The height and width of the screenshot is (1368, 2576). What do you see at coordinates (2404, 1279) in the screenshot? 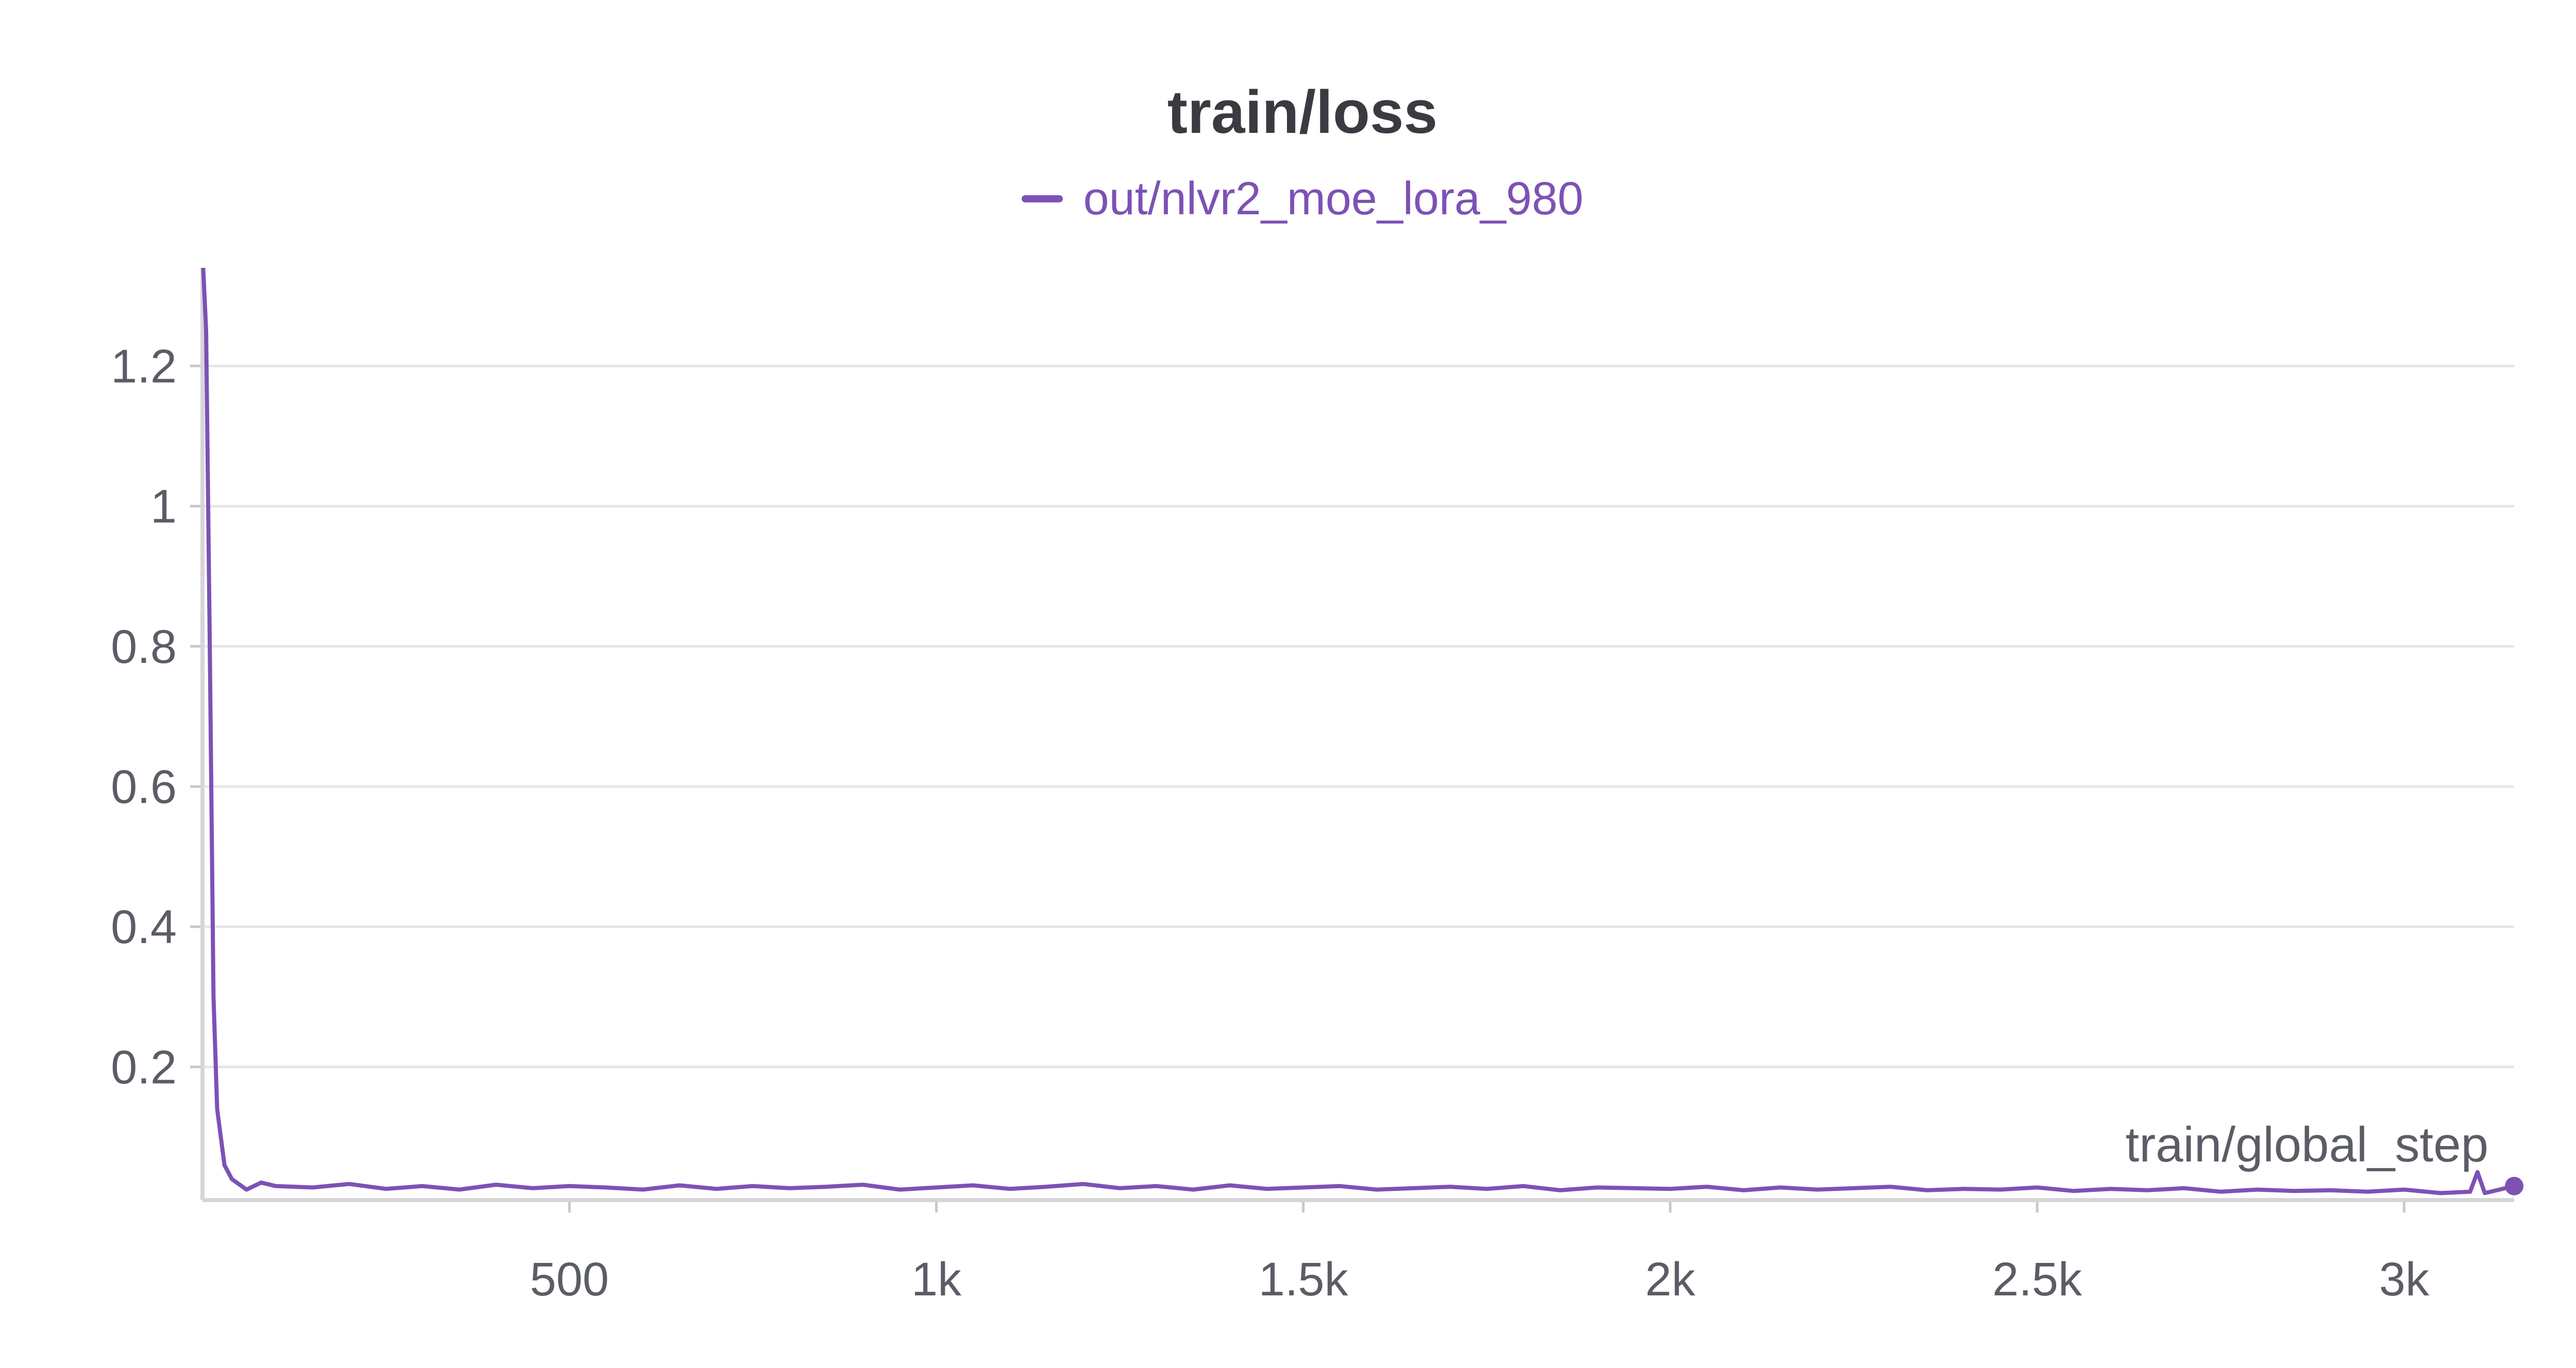
I see `x-tick-label: 3k` at bounding box center [2404, 1279].